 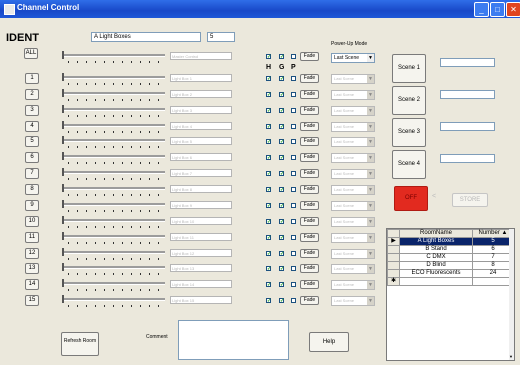 What do you see at coordinates (497, 9) in the screenshot?
I see `maximize-icon: □` at bounding box center [497, 9].